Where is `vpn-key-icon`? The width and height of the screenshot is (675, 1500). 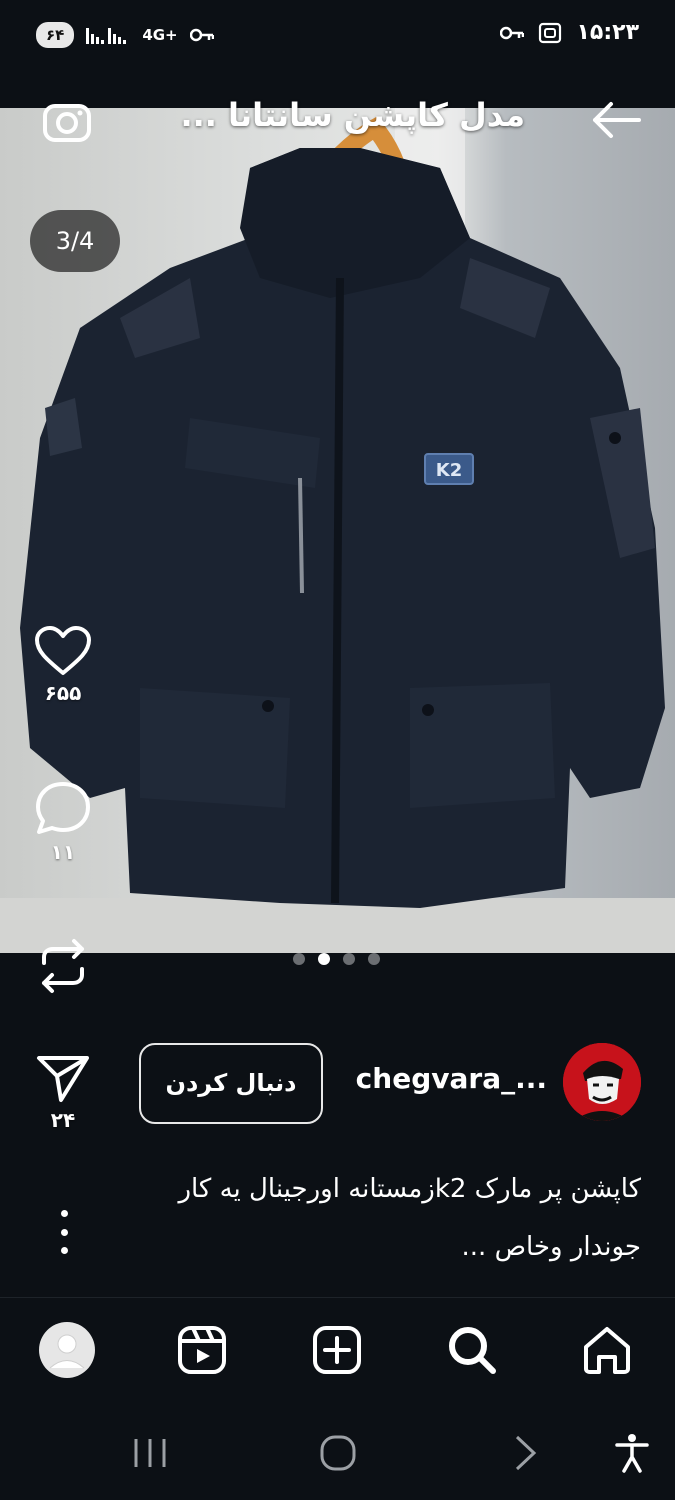
vpn-key-icon is located at coordinates (201, 35).